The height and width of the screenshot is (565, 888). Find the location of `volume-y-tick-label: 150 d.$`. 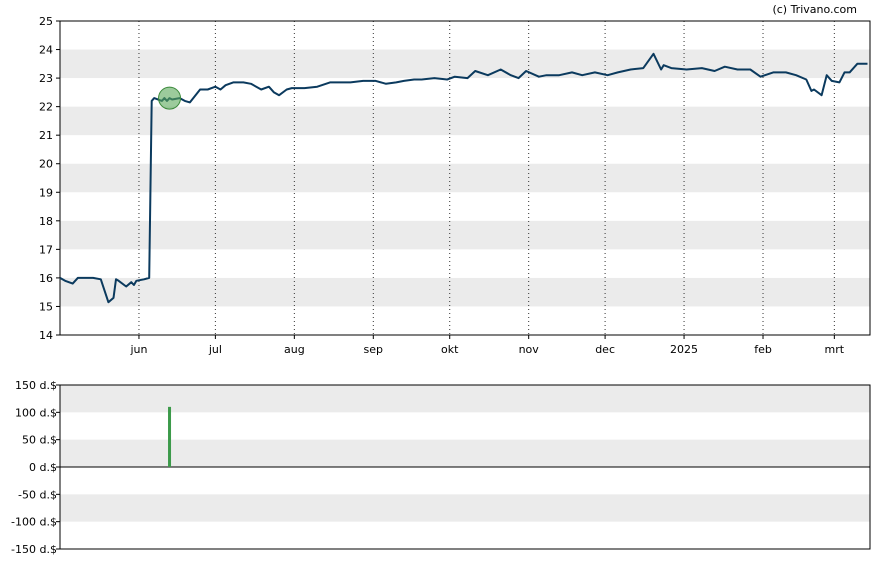

volume-y-tick-label: 150 d.$ is located at coordinates (36, 385).